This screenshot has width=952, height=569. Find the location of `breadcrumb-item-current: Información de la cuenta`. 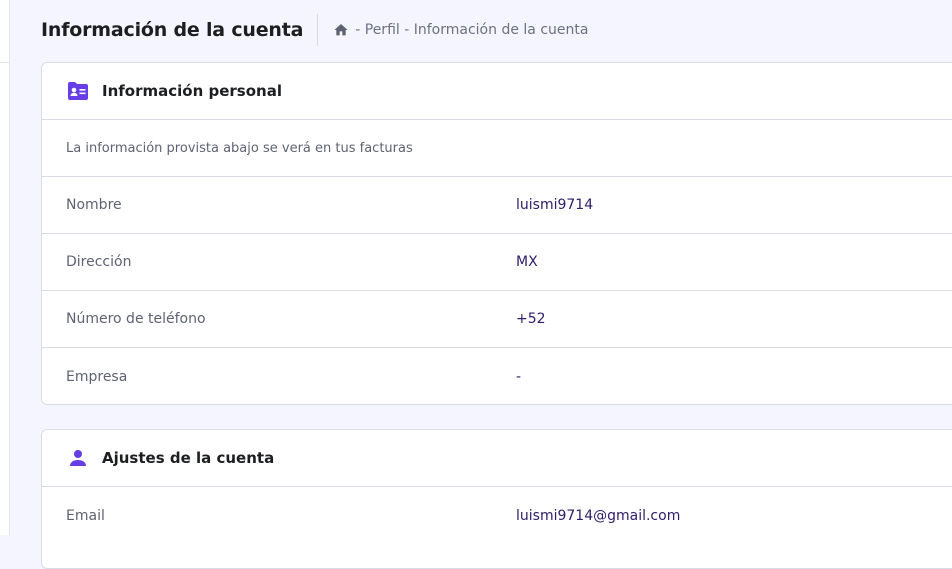

breadcrumb-item-current: Información de la cuenta is located at coordinates (501, 30).